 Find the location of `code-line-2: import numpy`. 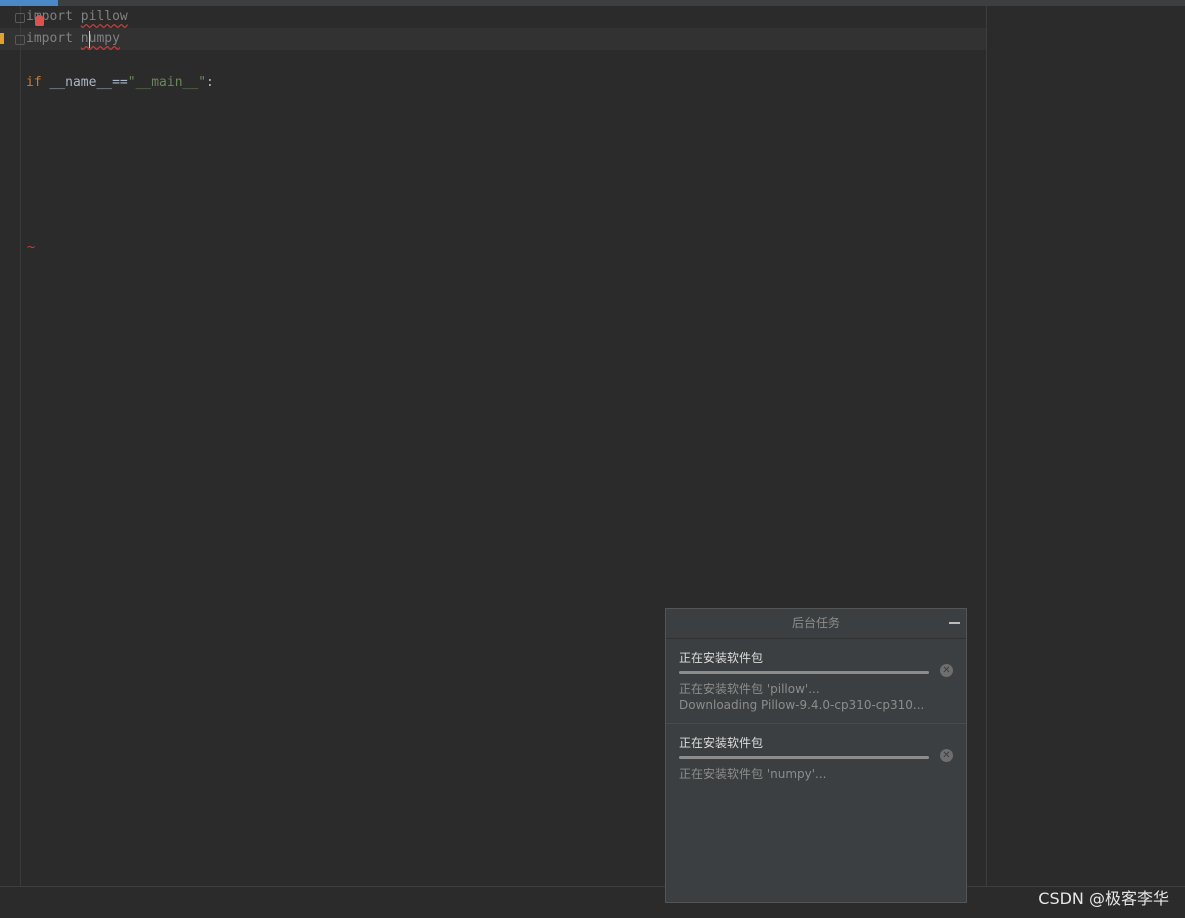

code-line-2: import numpy is located at coordinates (73, 39).